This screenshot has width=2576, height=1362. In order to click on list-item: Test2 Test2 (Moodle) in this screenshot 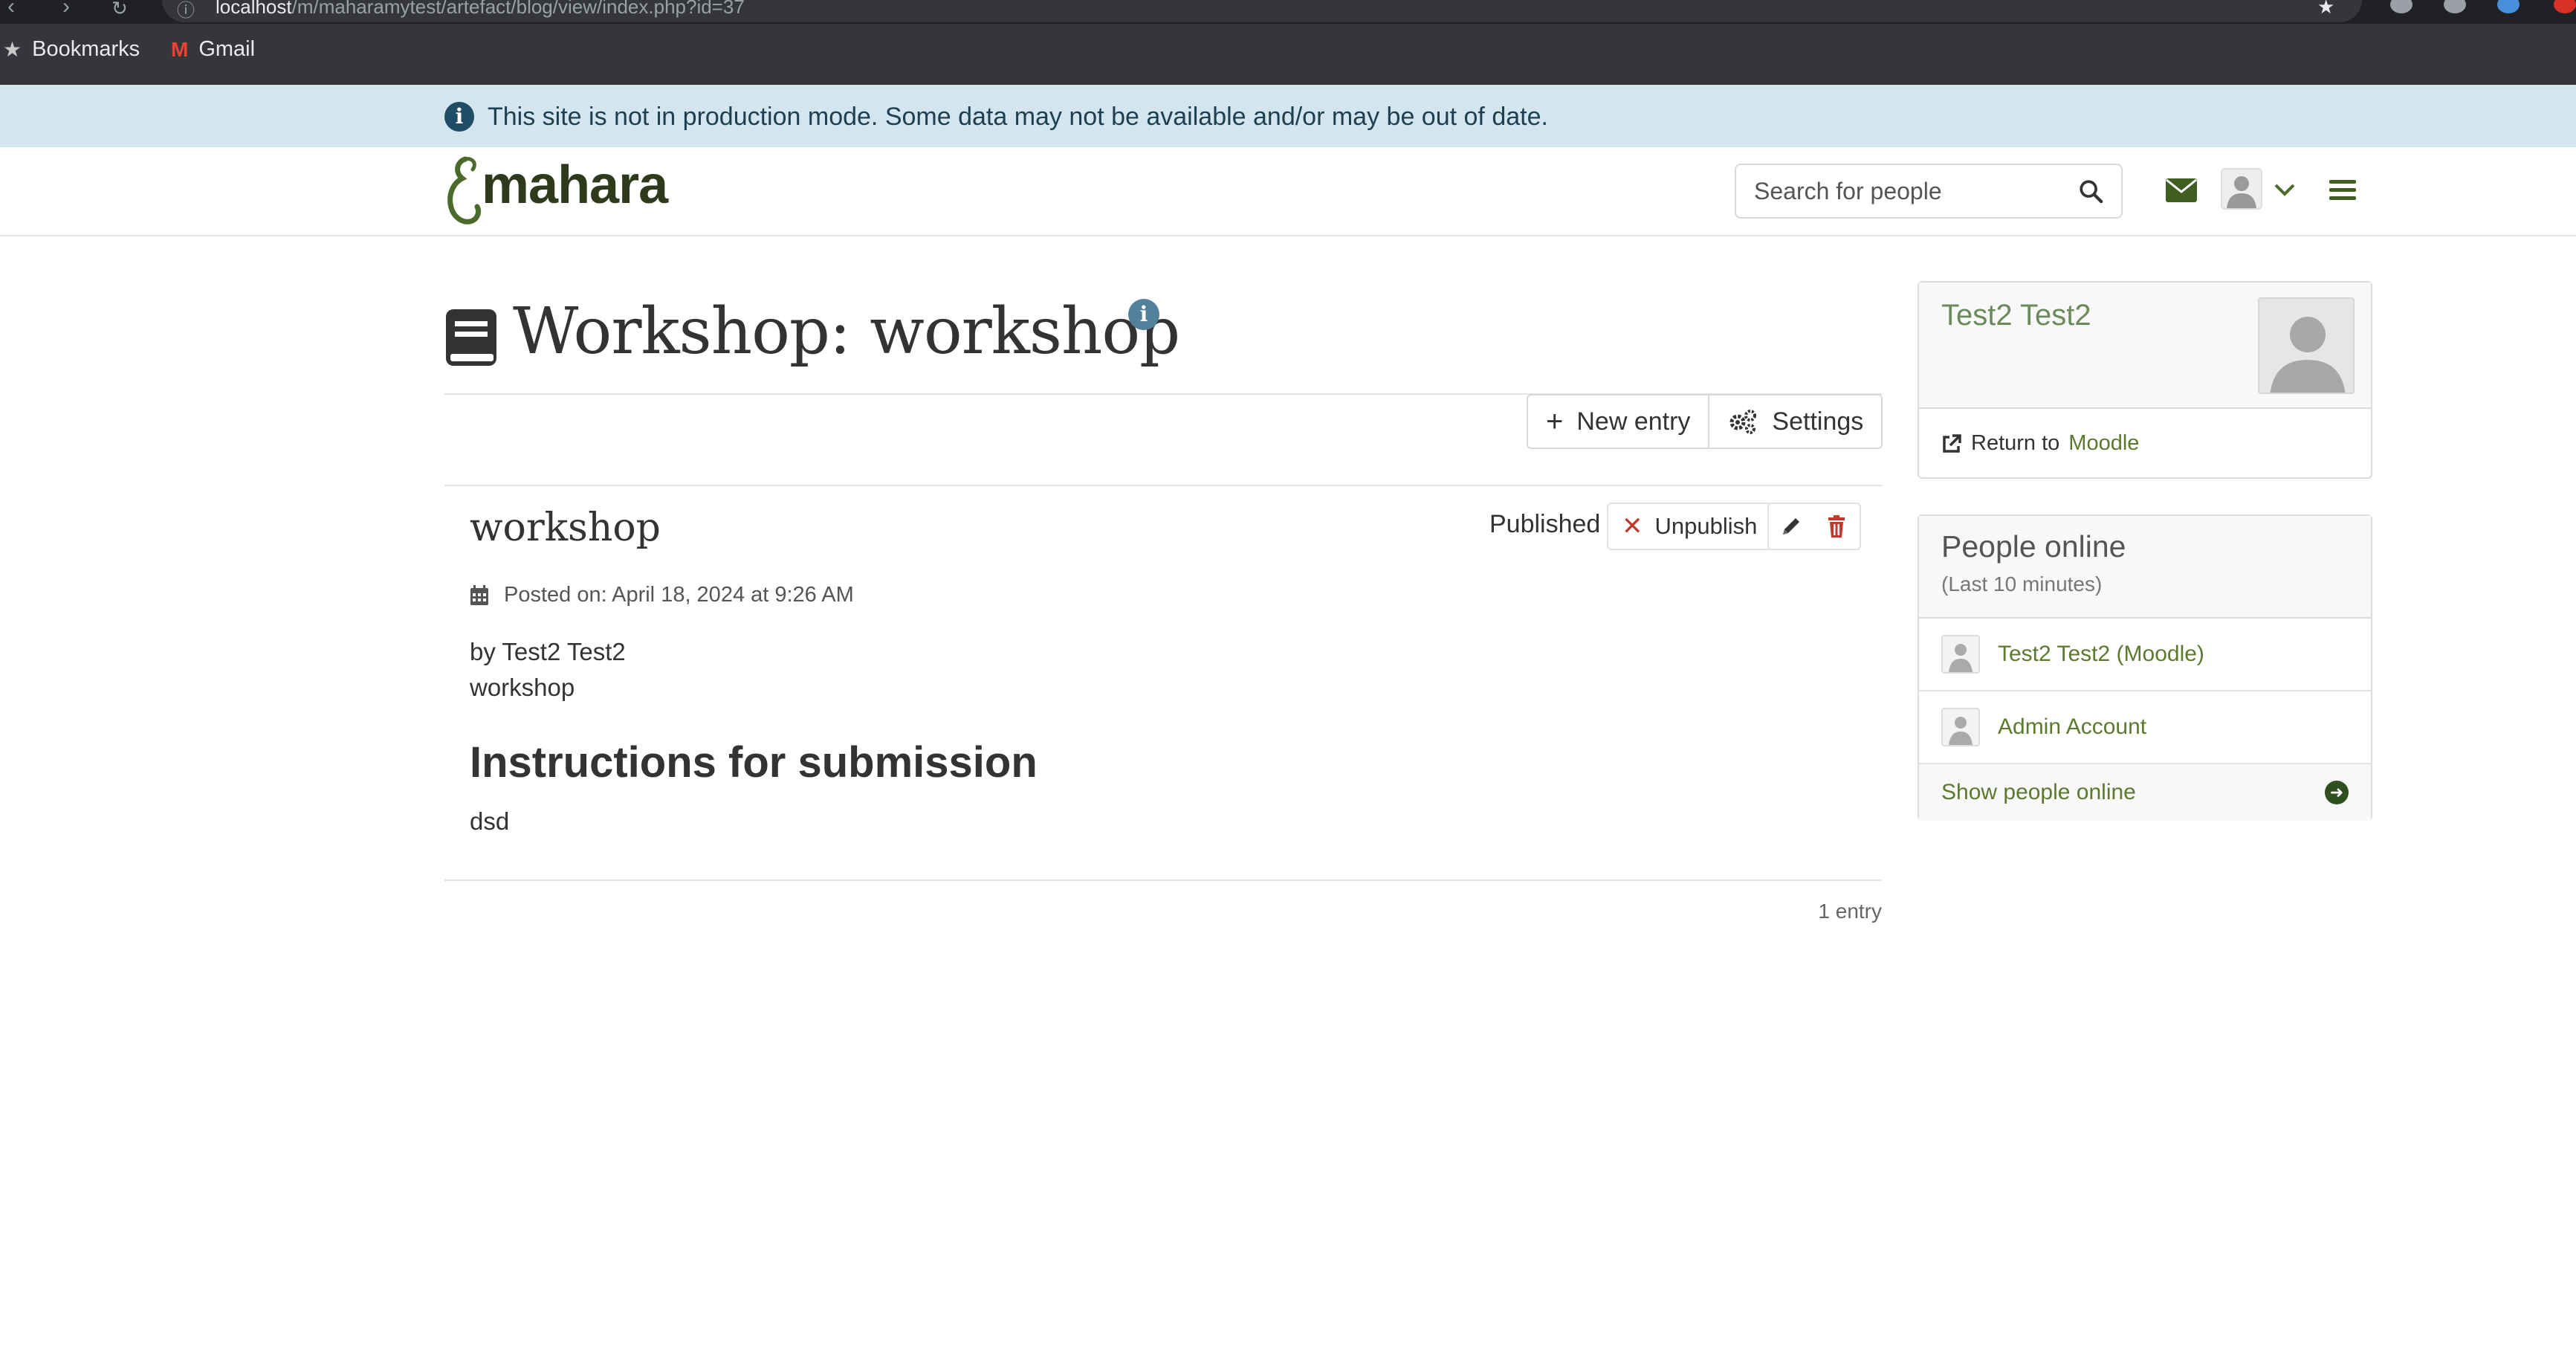, I will do `click(2145, 655)`.